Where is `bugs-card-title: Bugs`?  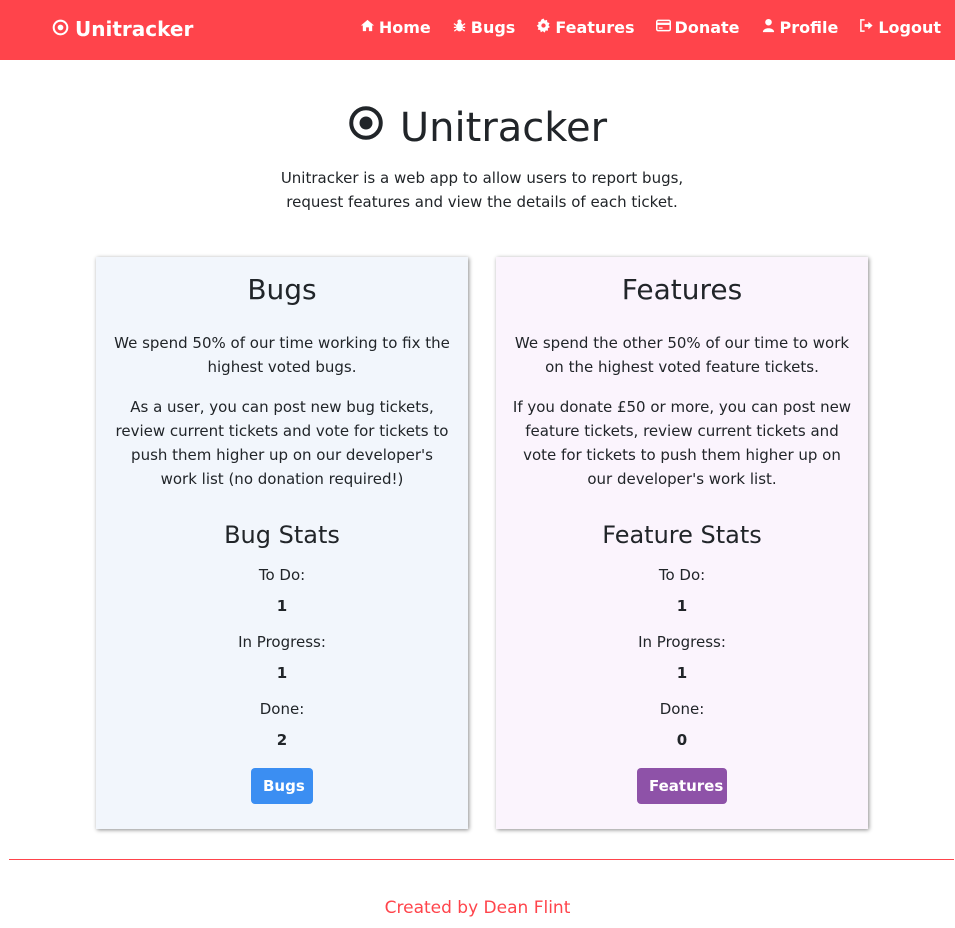 bugs-card-title: Bugs is located at coordinates (282, 289).